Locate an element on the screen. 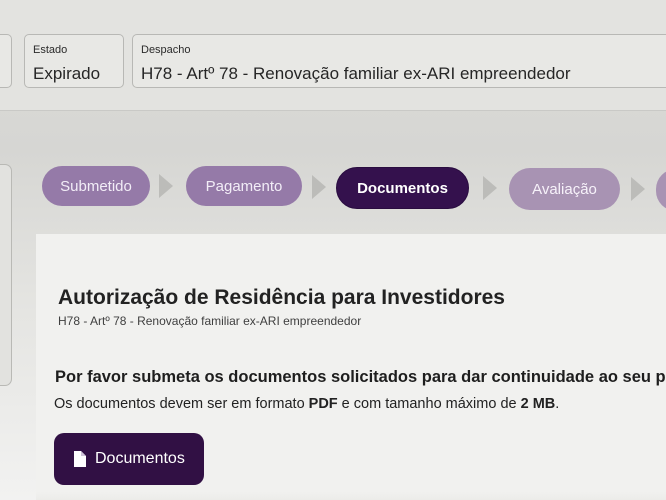  truncated-summary-field is located at coordinates (6, 61).